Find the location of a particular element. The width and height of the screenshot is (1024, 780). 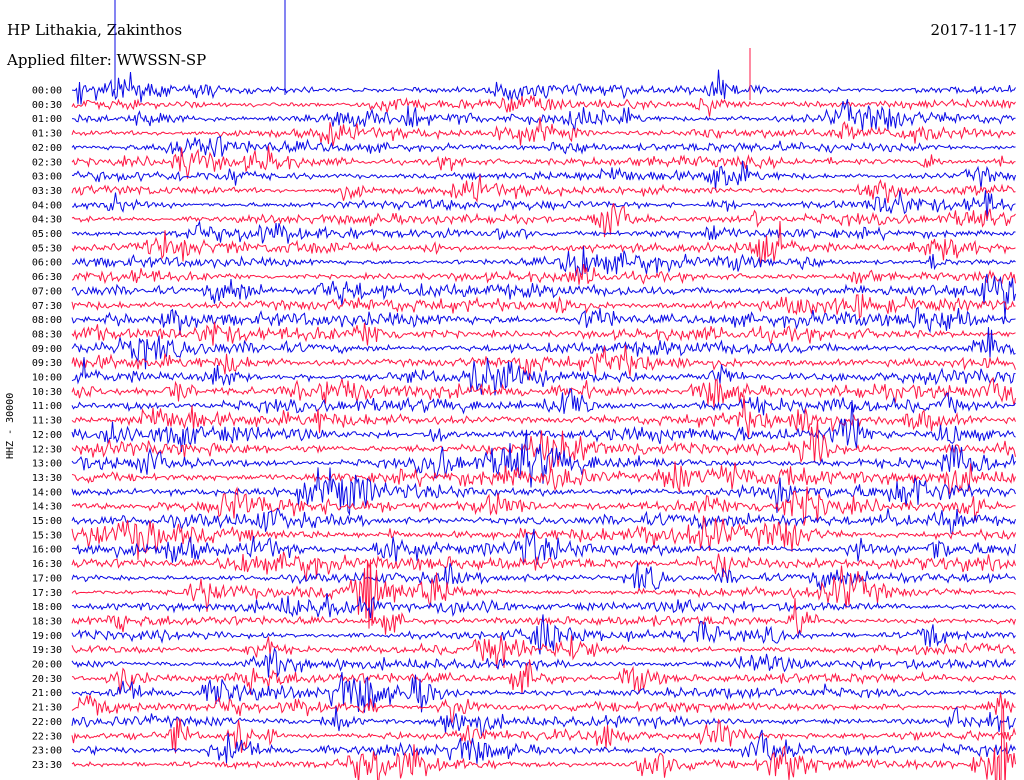

tick-label: 07:00 is located at coordinates (47, 291).